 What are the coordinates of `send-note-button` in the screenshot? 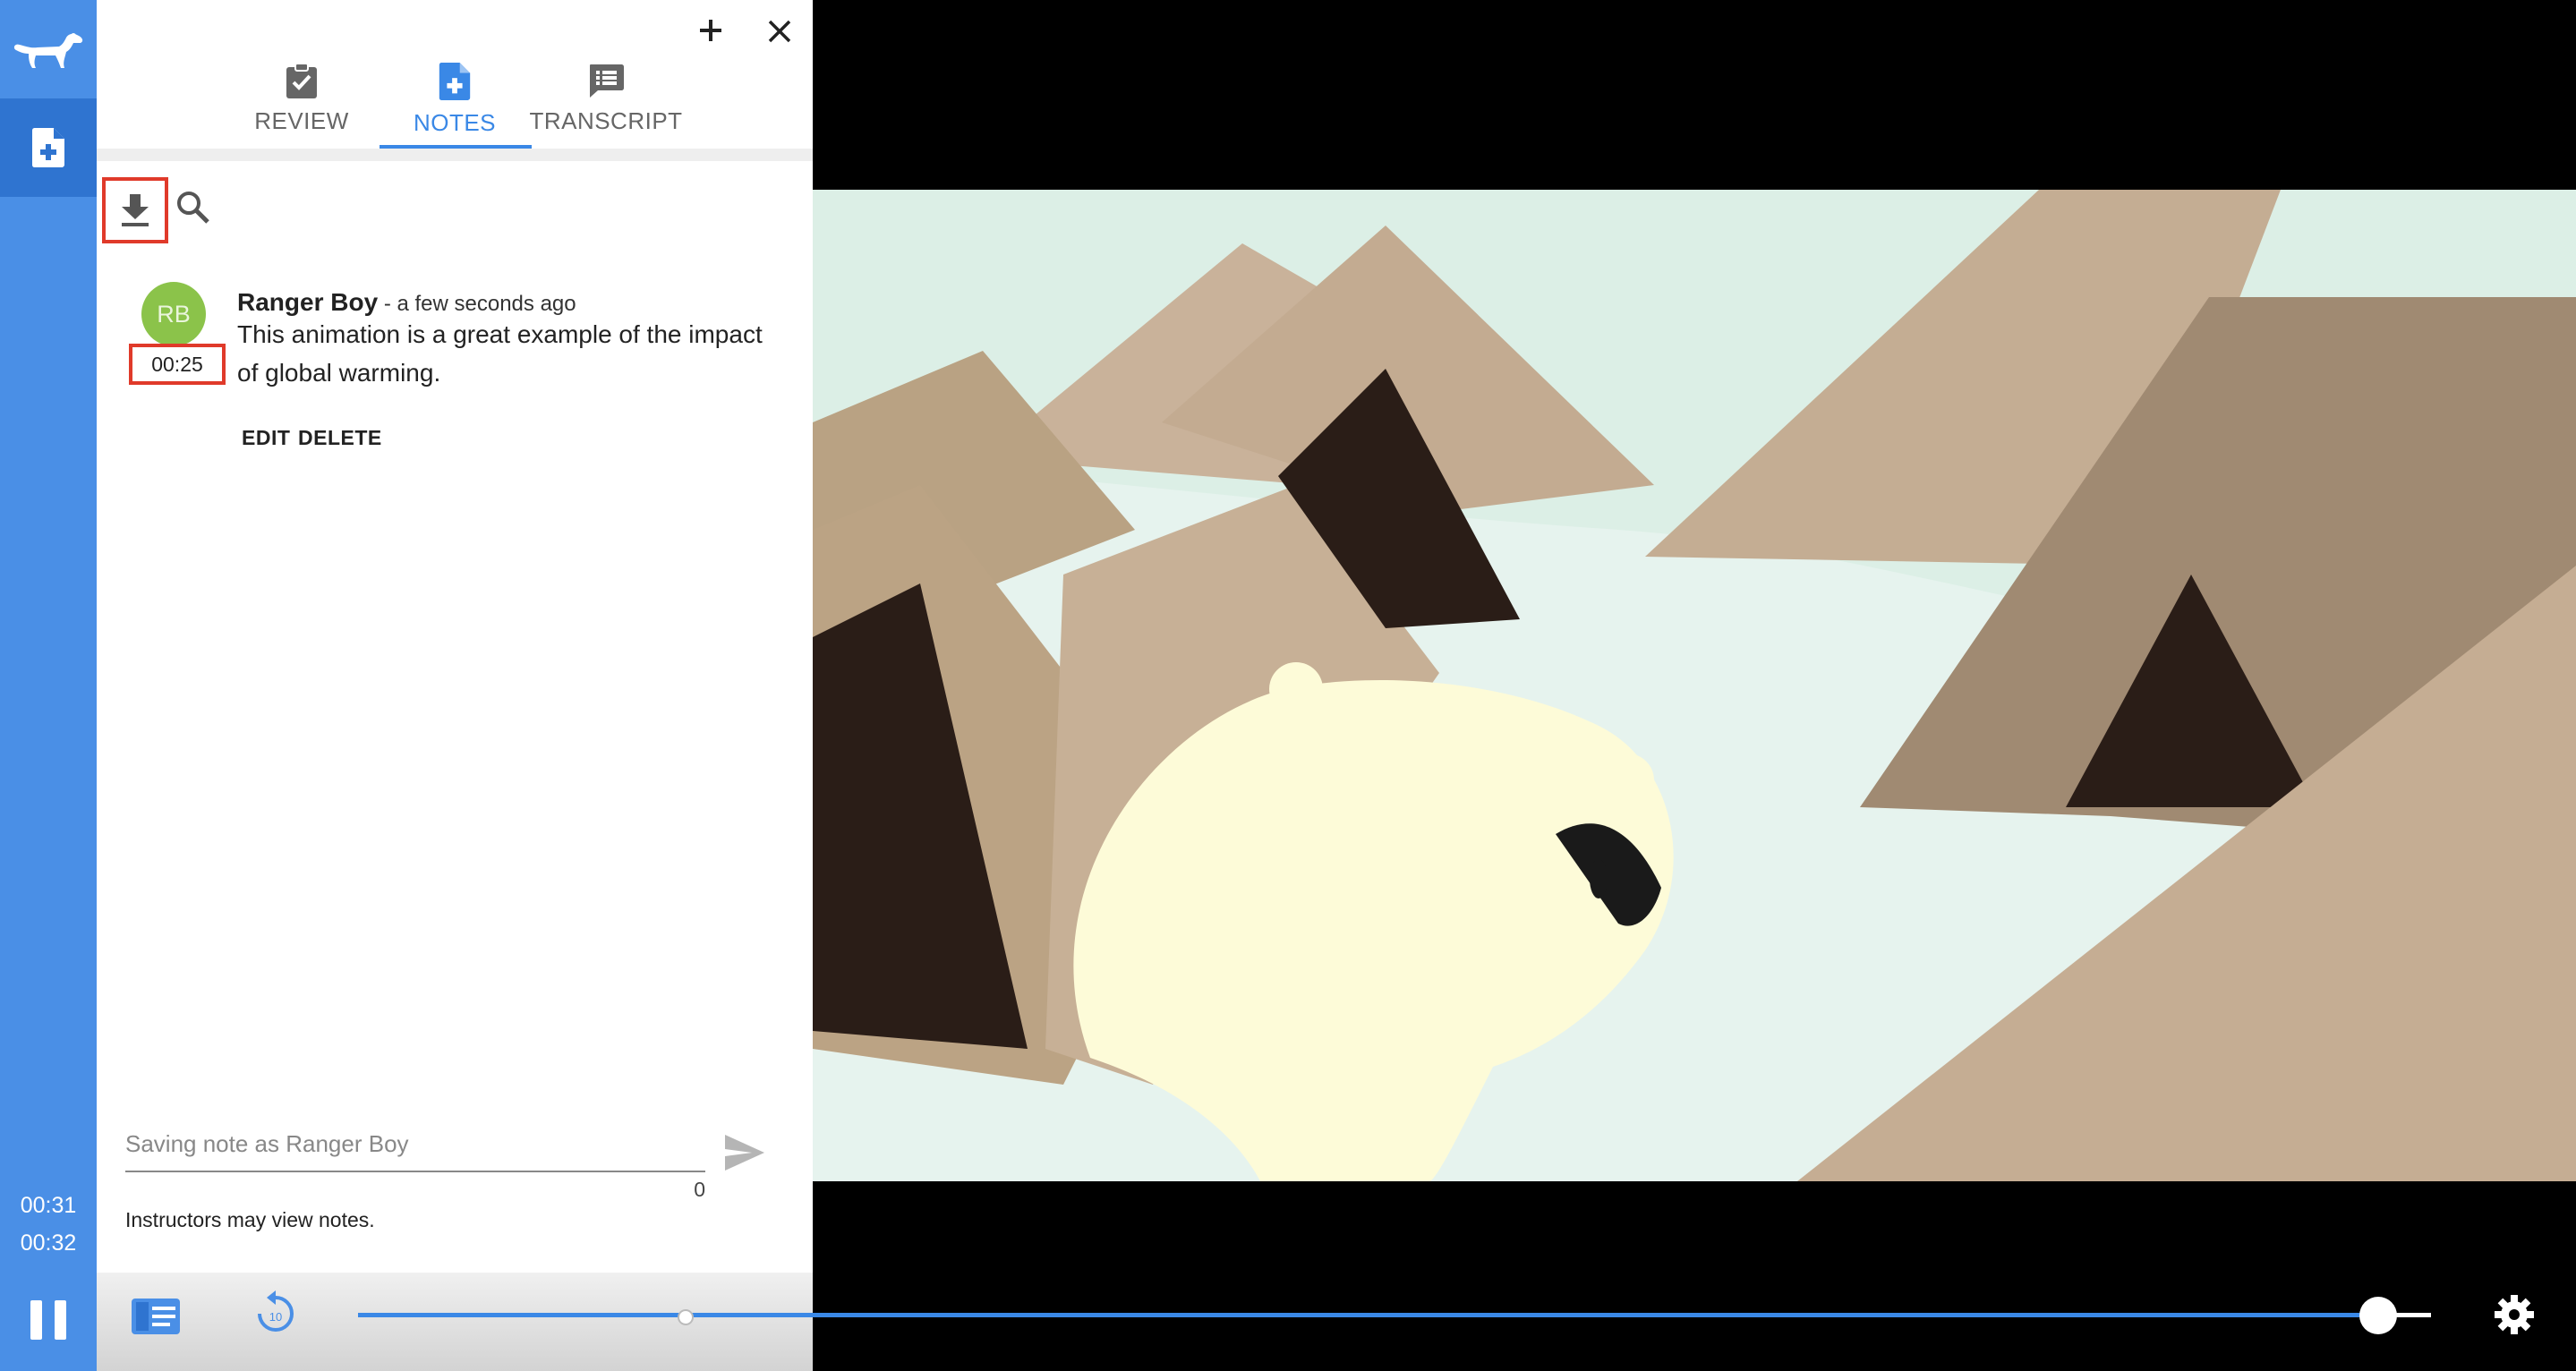 It's located at (744, 1152).